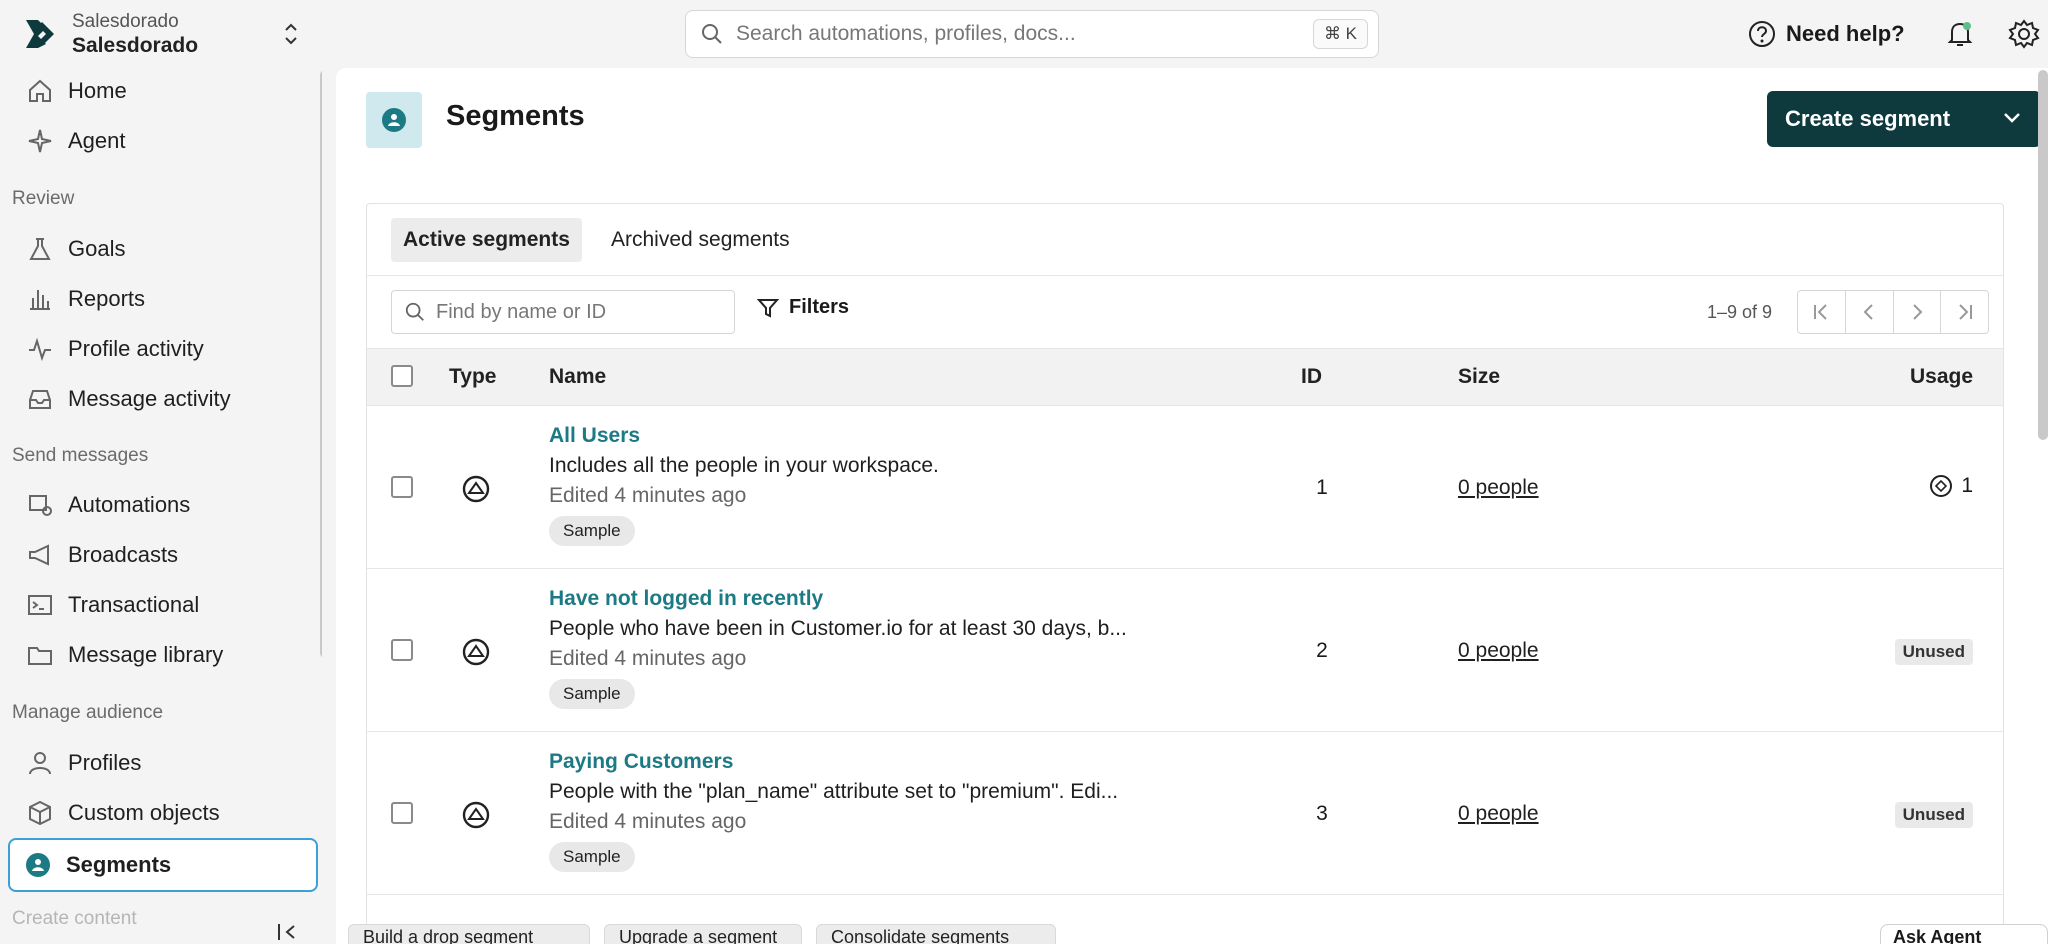  Describe the element at coordinates (1322, 650) in the screenshot. I see `segment-id: 2` at that location.